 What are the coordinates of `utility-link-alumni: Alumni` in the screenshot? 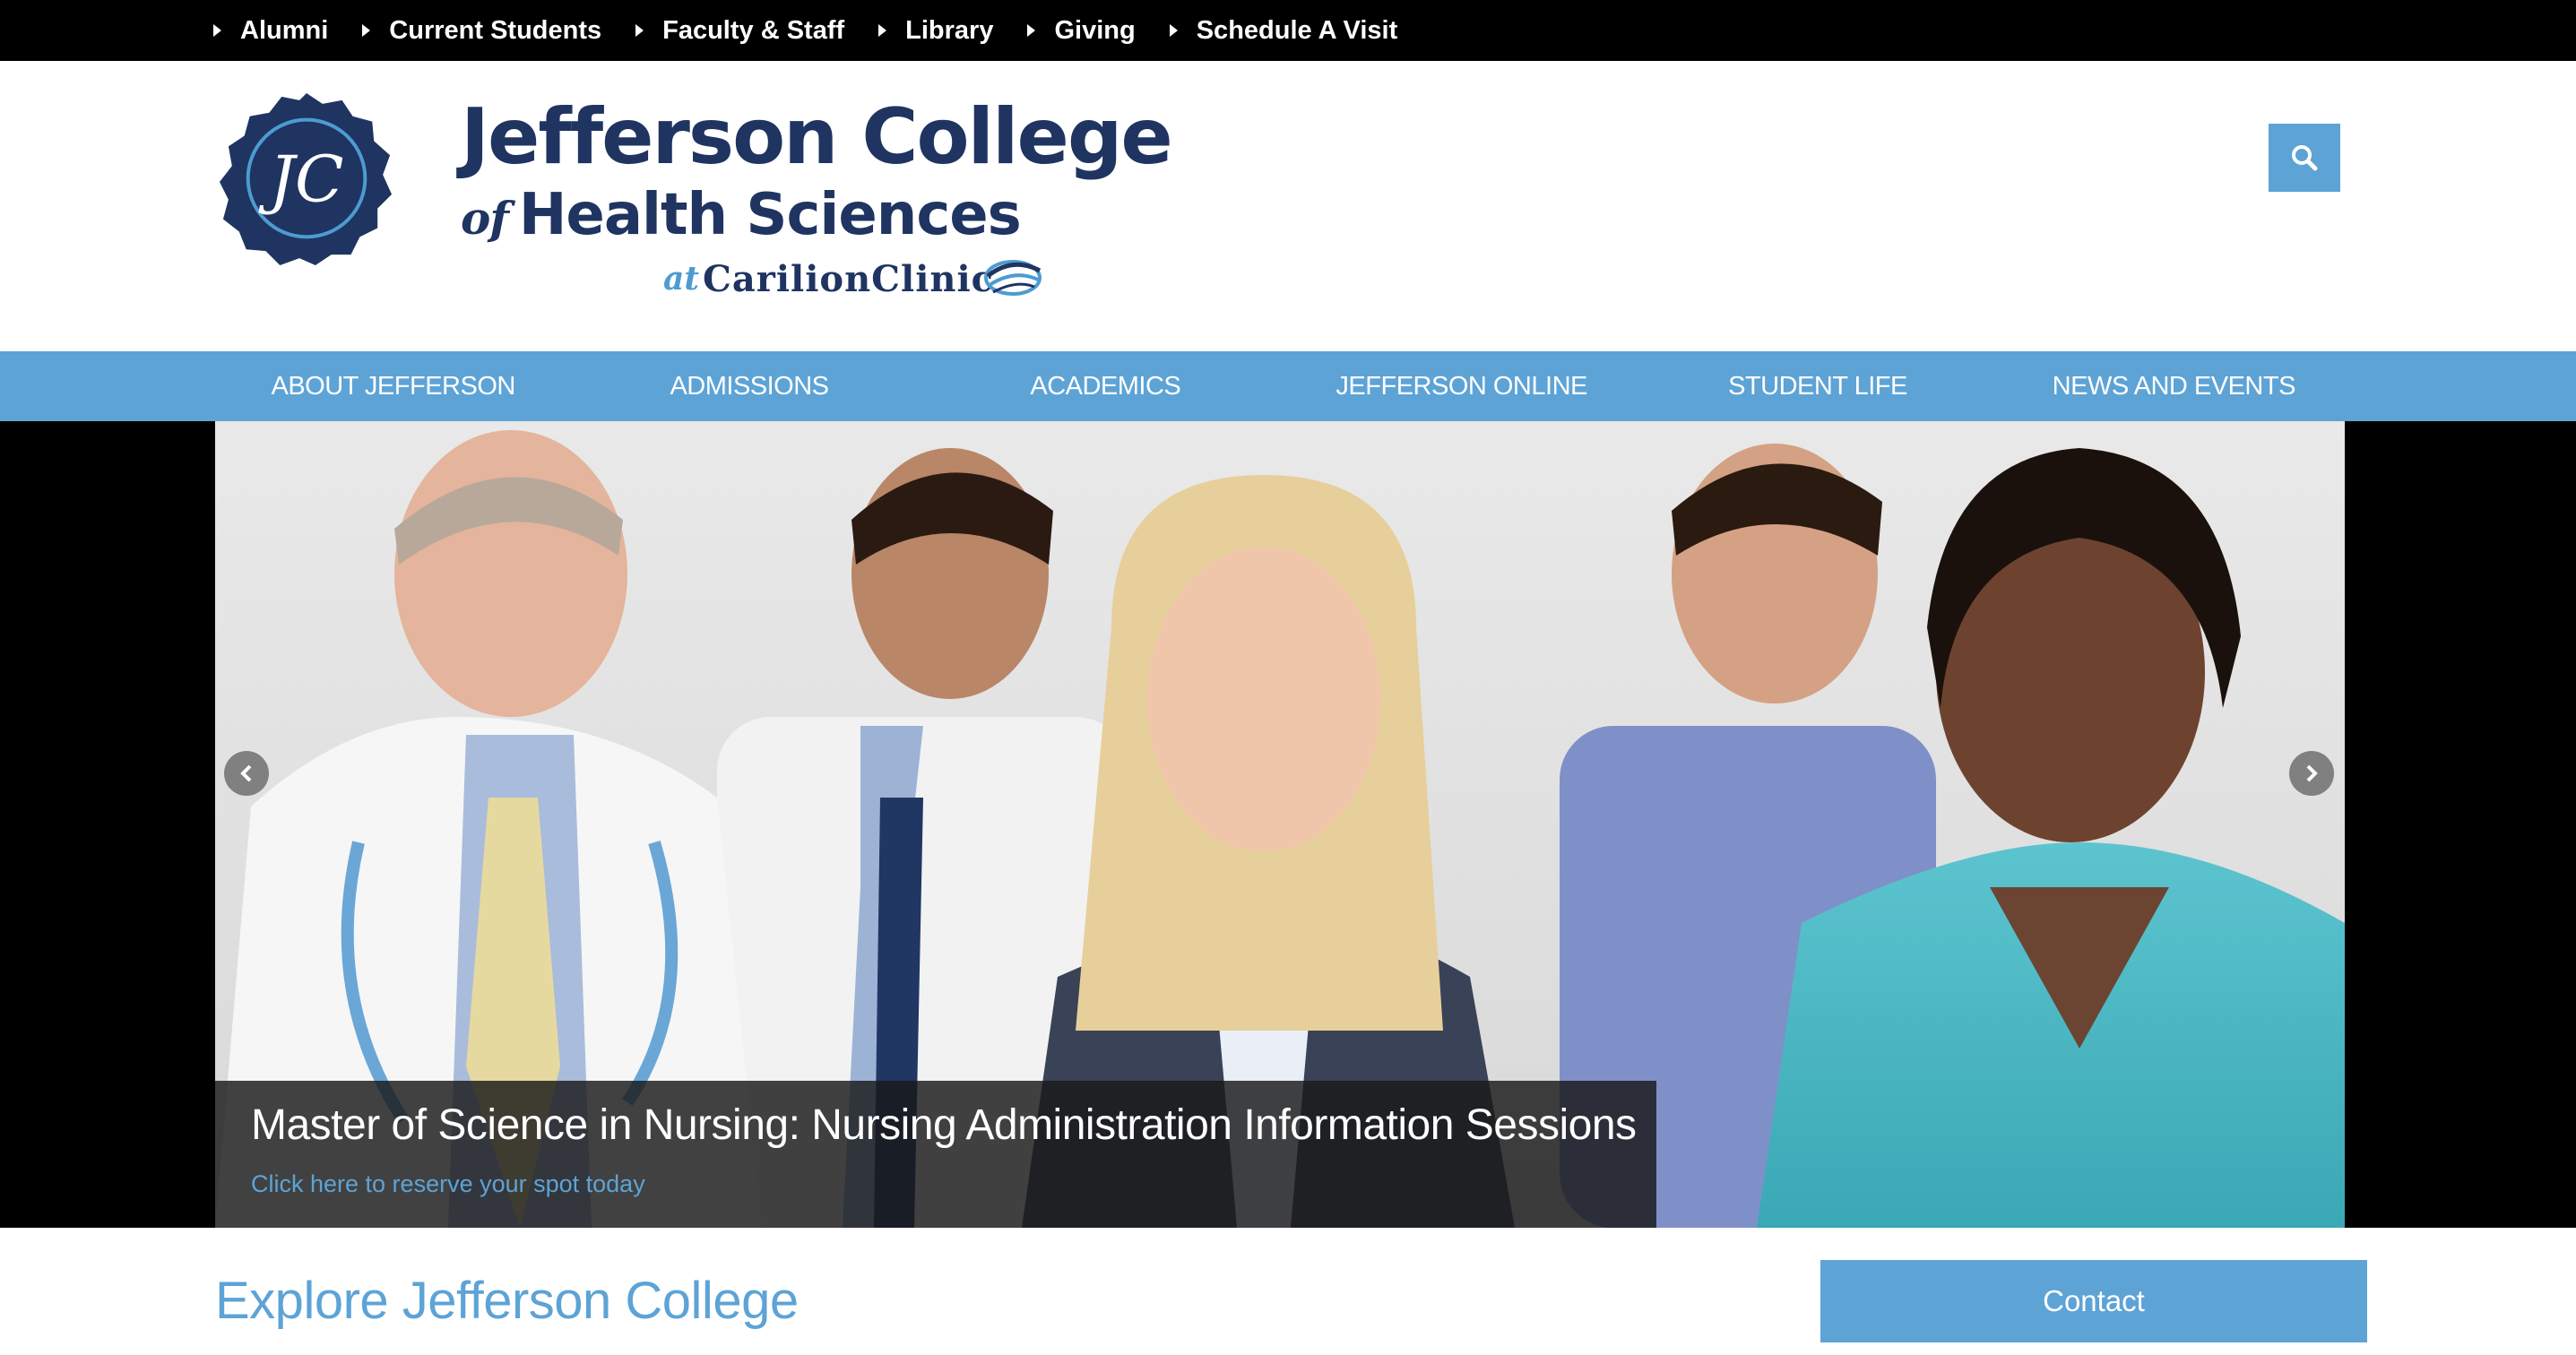 It's located at (270, 31).